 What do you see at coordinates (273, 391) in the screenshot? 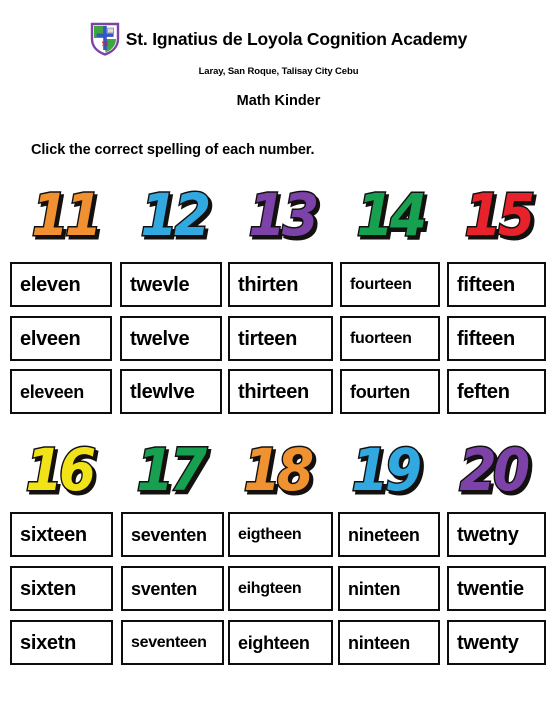
I see `answer-option-label: thirteen` at bounding box center [273, 391].